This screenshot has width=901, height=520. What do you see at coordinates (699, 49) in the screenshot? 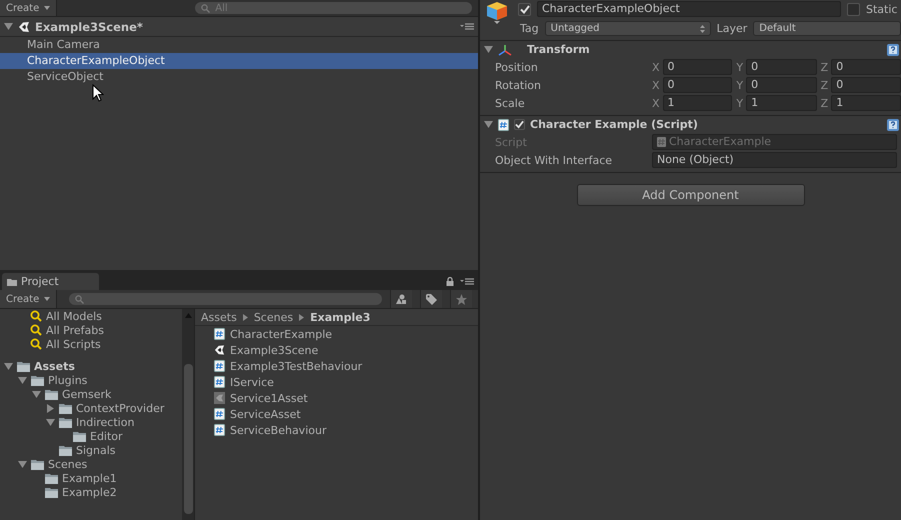
I see `component-title: Transform` at bounding box center [699, 49].